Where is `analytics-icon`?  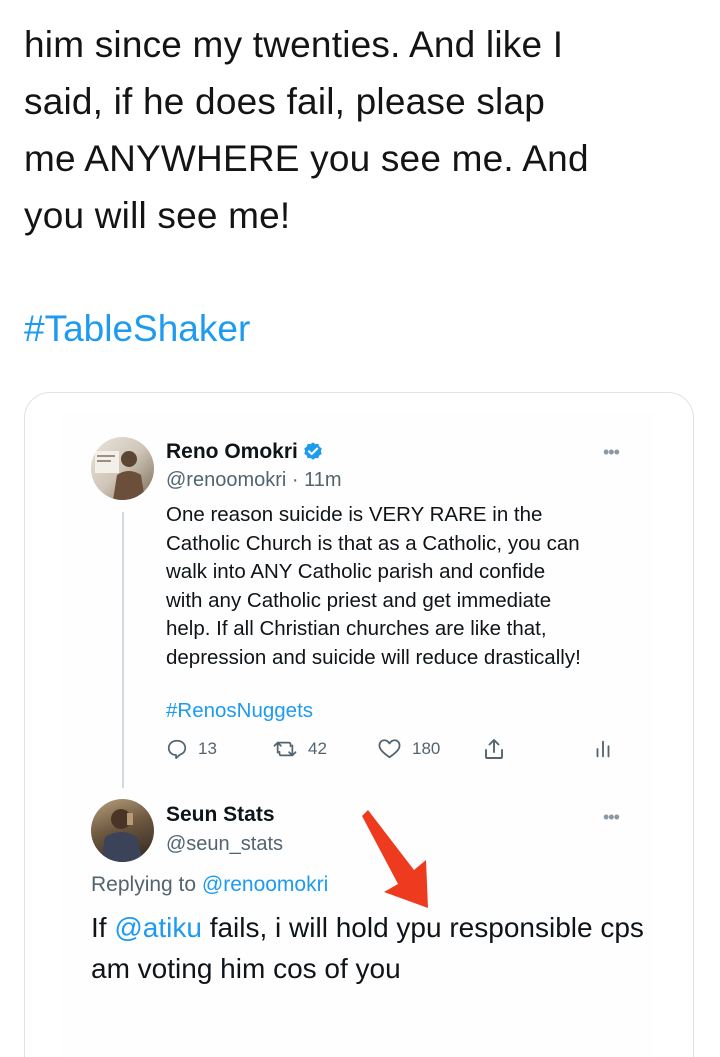 analytics-icon is located at coordinates (603, 749).